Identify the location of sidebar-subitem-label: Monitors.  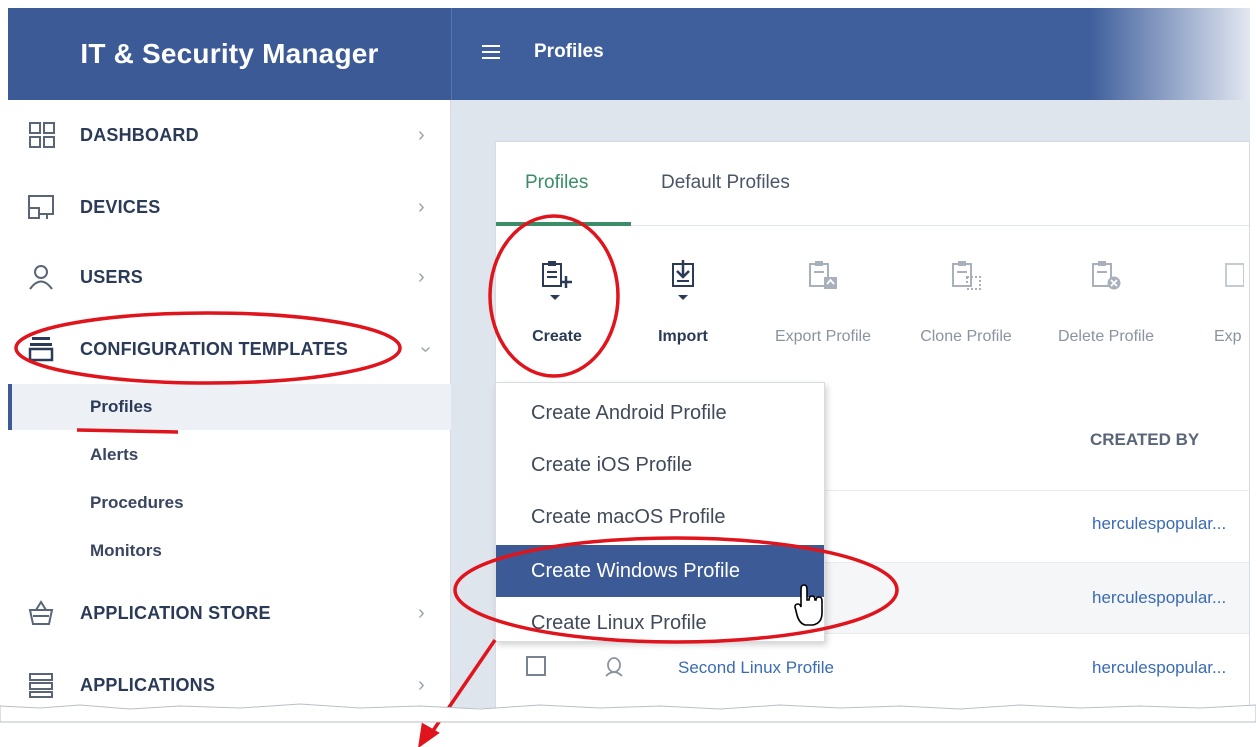
(126, 550).